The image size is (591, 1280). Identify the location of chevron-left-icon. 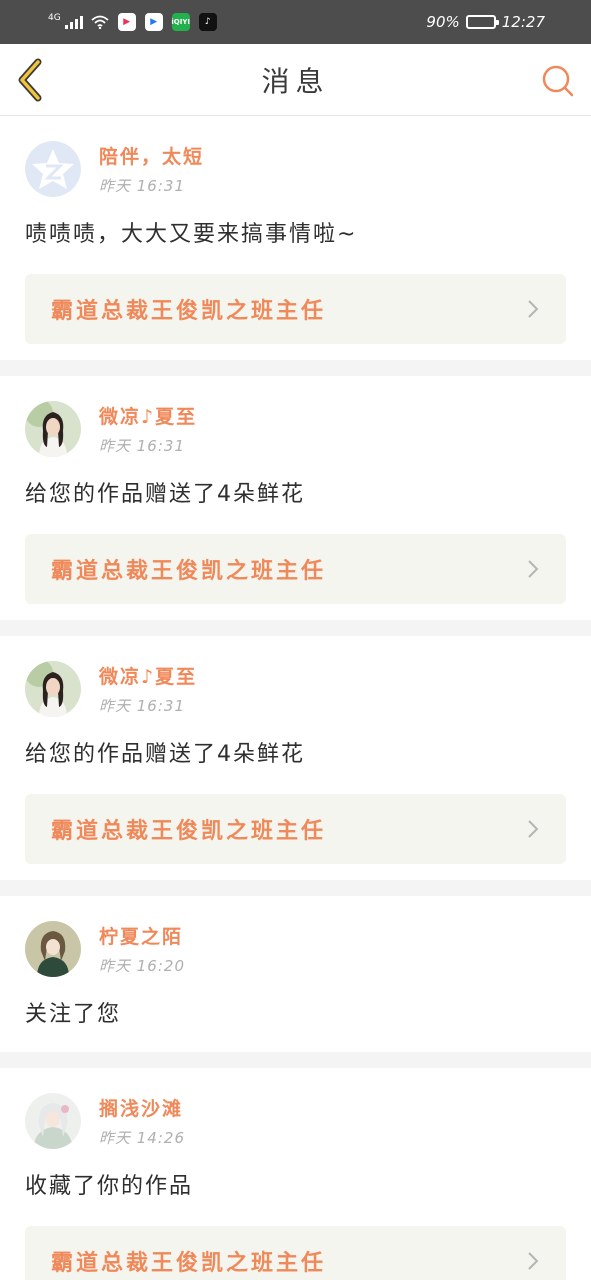
(31, 80).